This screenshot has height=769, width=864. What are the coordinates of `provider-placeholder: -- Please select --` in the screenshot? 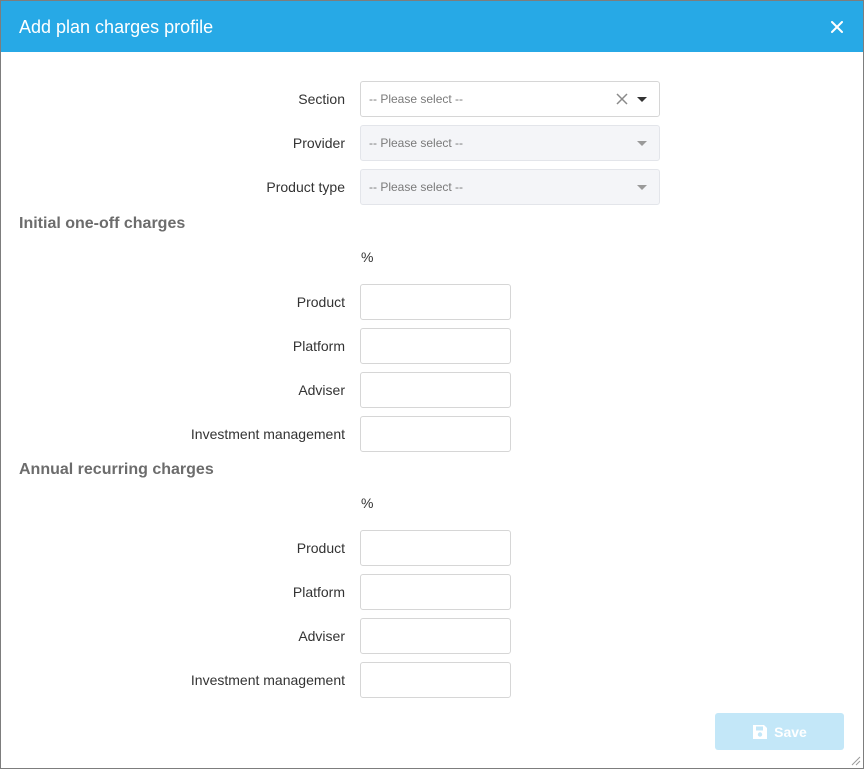 It's located at (416, 143).